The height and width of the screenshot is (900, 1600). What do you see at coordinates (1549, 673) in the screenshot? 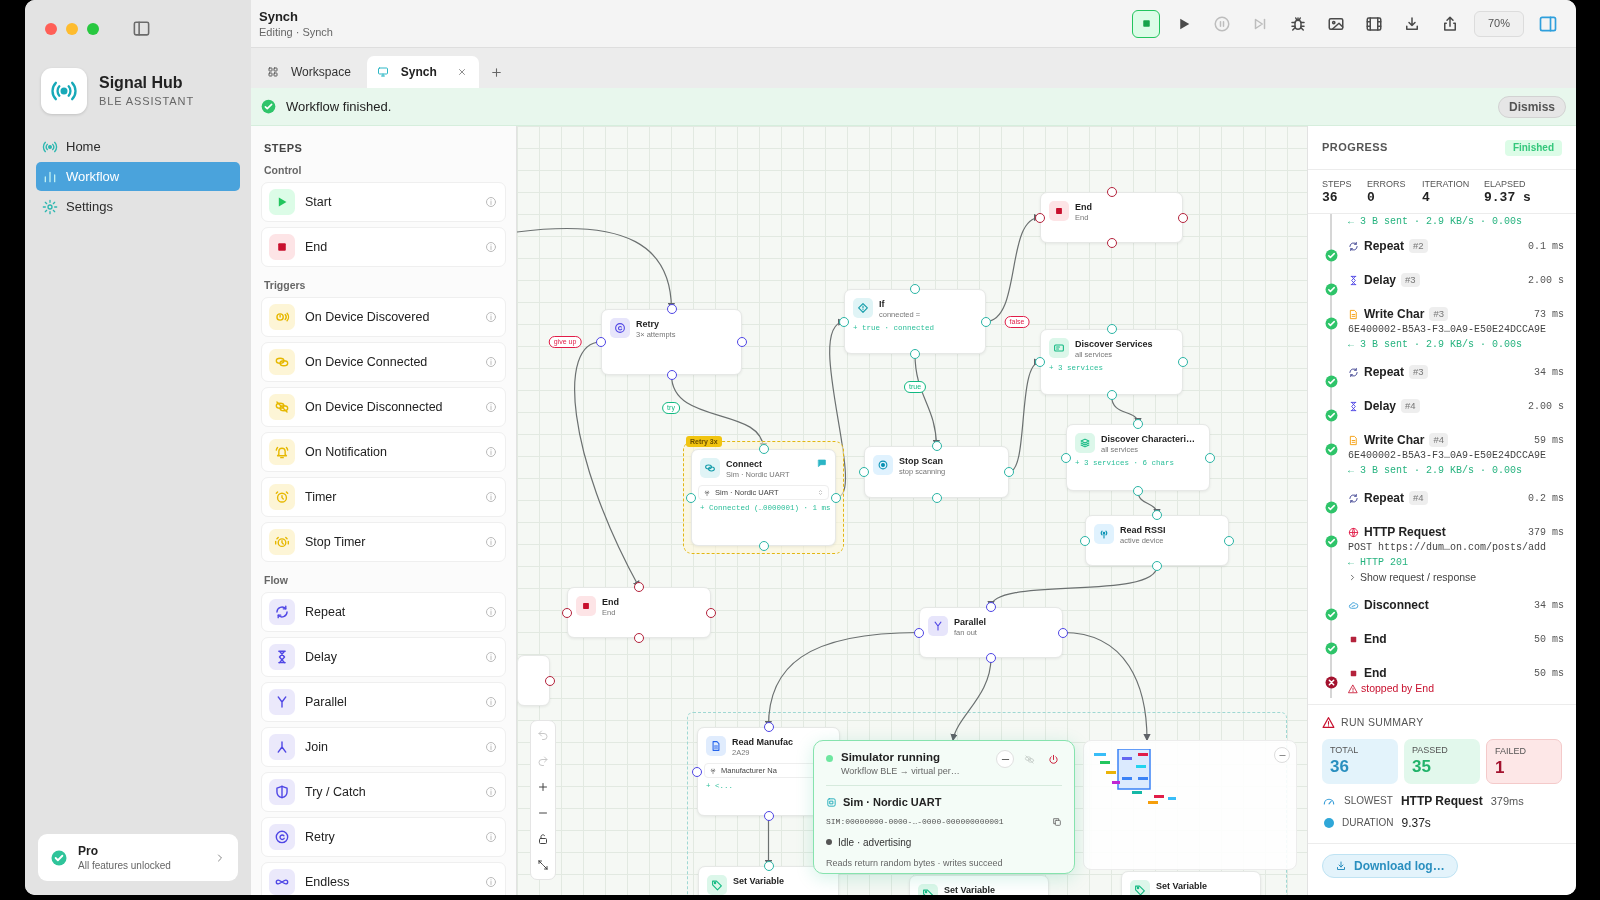
I see `log-duration: 50 ms` at bounding box center [1549, 673].